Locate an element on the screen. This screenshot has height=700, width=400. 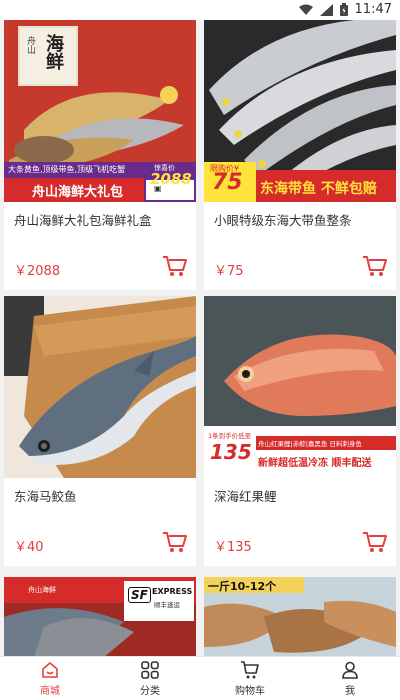
status-bar: 11:47 is located at coordinates (200, 10).